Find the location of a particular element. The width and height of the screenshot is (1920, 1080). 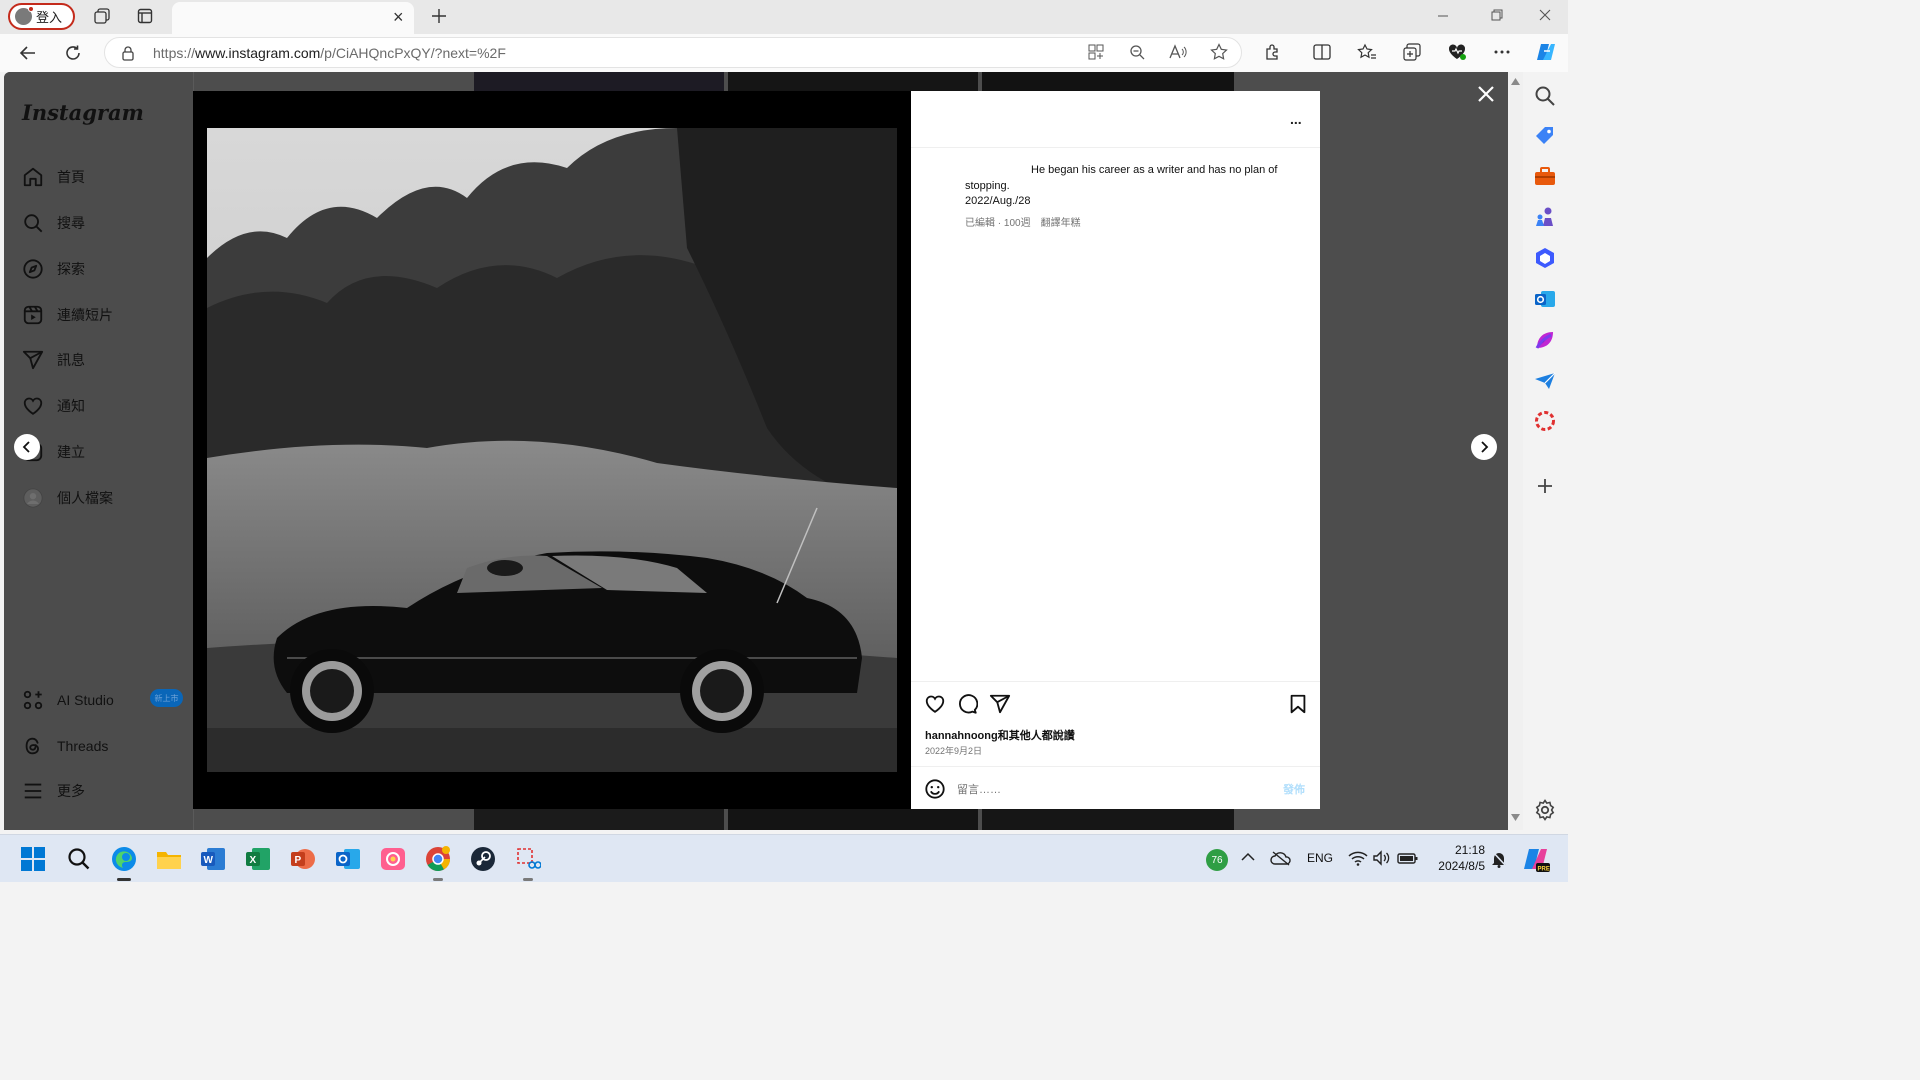

games-chess-icon is located at coordinates (1545, 217).